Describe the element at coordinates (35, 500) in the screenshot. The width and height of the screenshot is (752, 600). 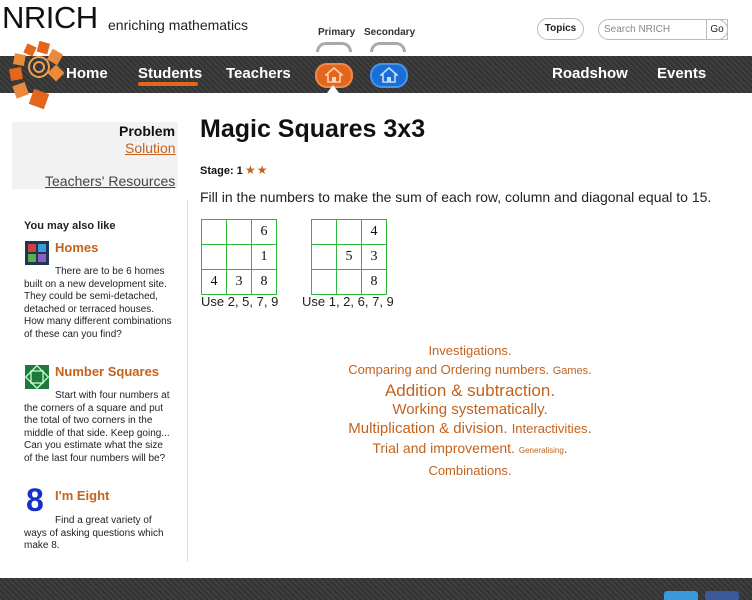
I see `eight-thumbnail-icon: 8` at that location.